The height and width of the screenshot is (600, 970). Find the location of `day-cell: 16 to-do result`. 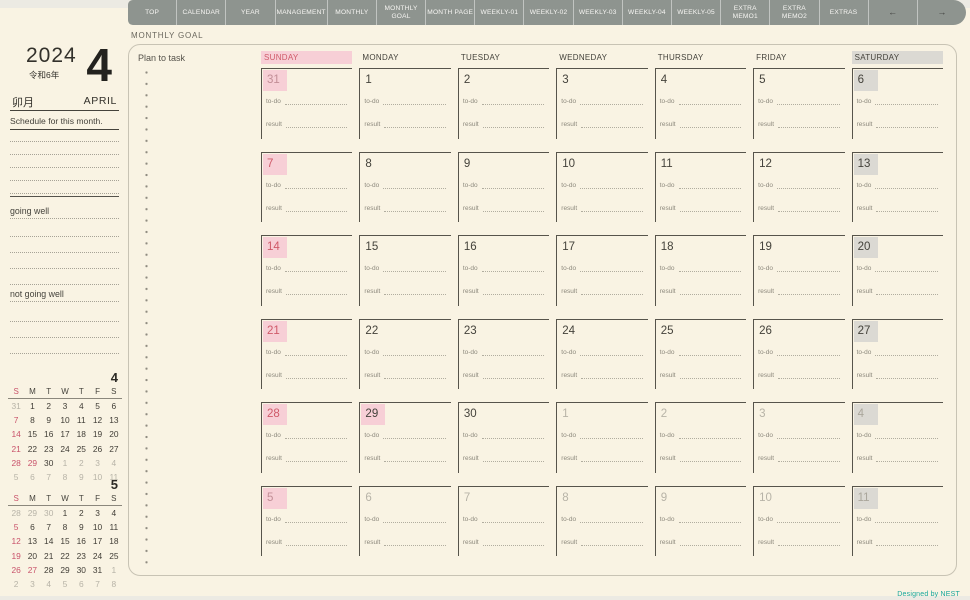

day-cell: 16 to-do result is located at coordinates (503, 270).